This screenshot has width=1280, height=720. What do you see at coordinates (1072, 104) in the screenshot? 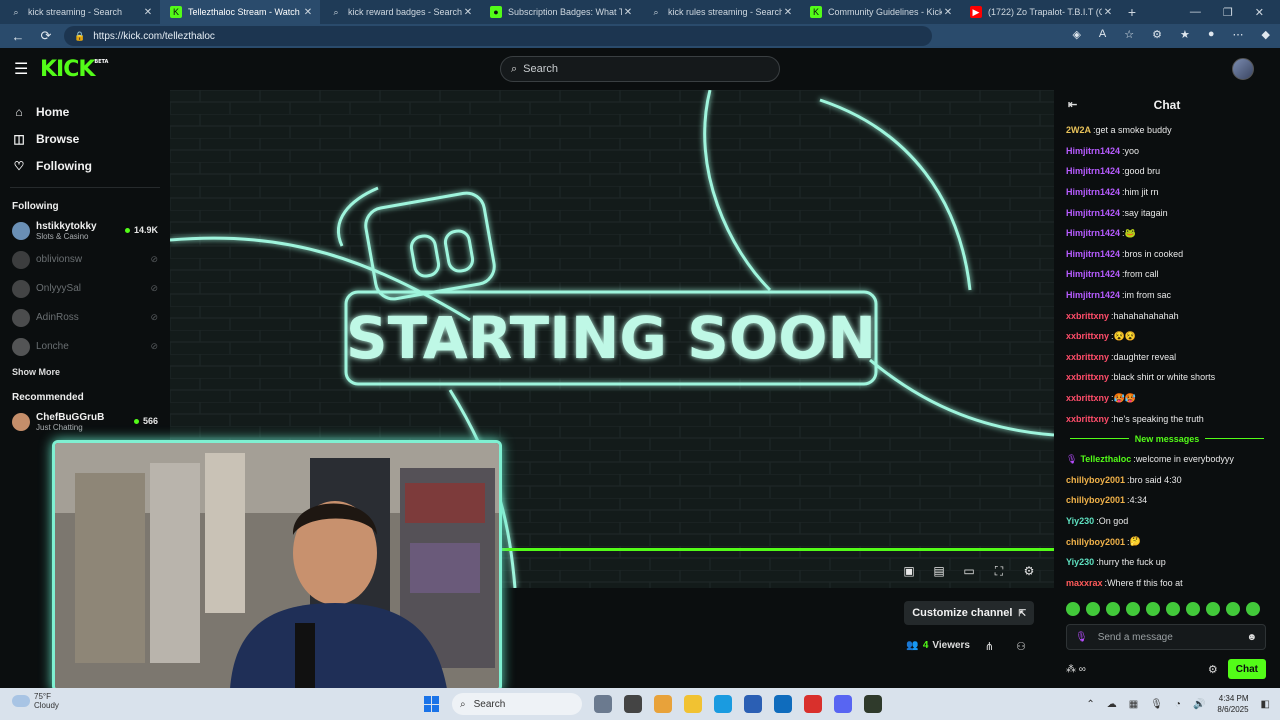
I see `collapse-chat-icon: ⇤` at bounding box center [1072, 104].